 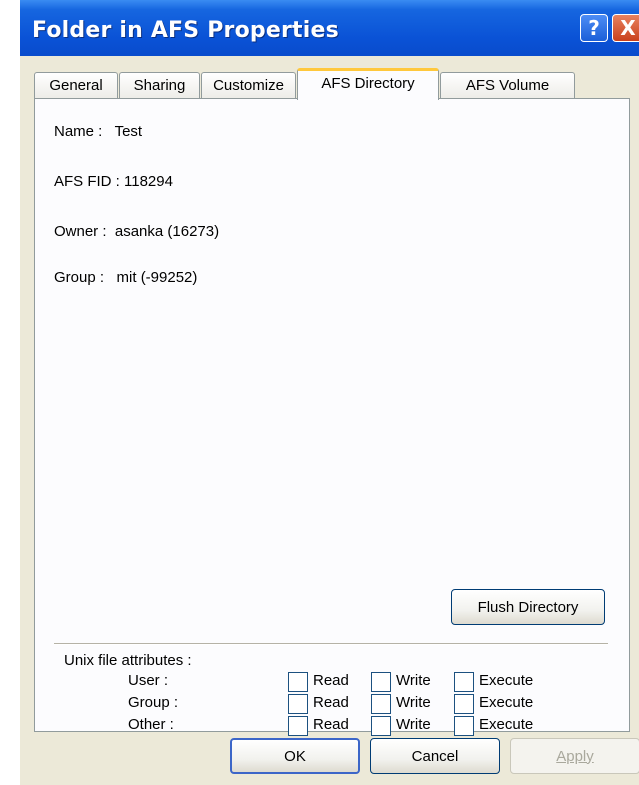 I want to click on window-title: Folder in AFS Properties, so click(x=185, y=30).